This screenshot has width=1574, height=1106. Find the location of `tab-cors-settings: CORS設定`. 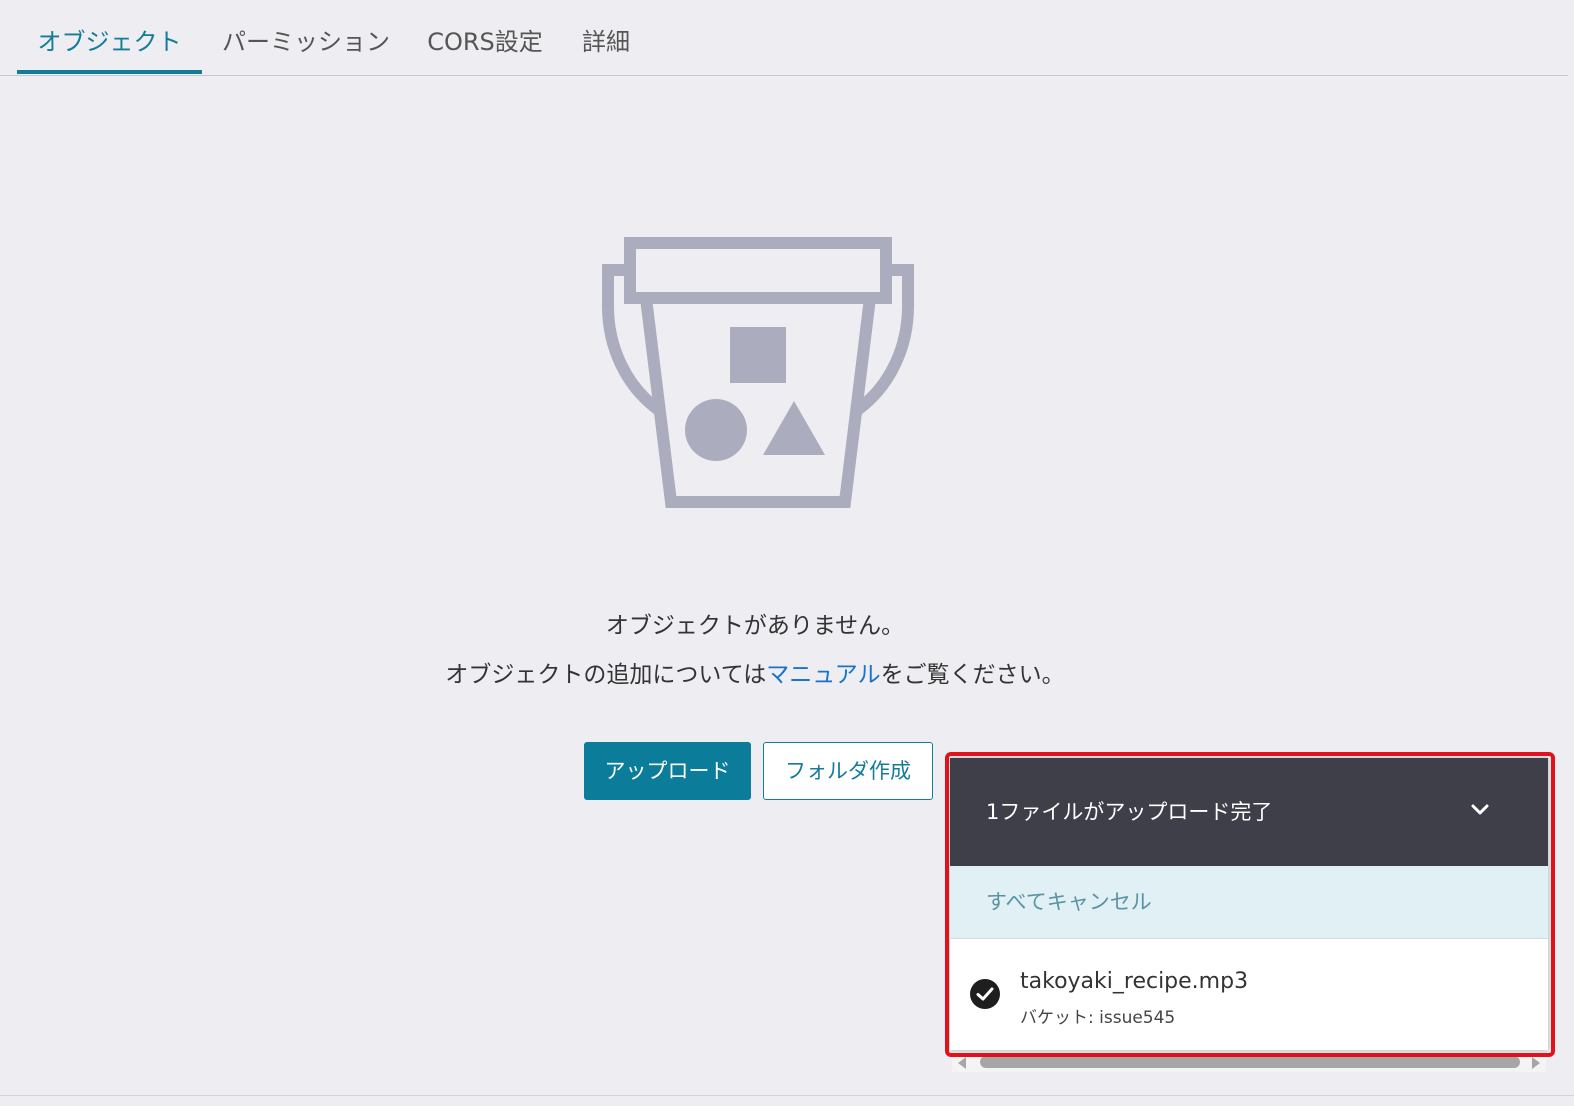

tab-cors-settings: CORS設定 is located at coordinates (485, 37).